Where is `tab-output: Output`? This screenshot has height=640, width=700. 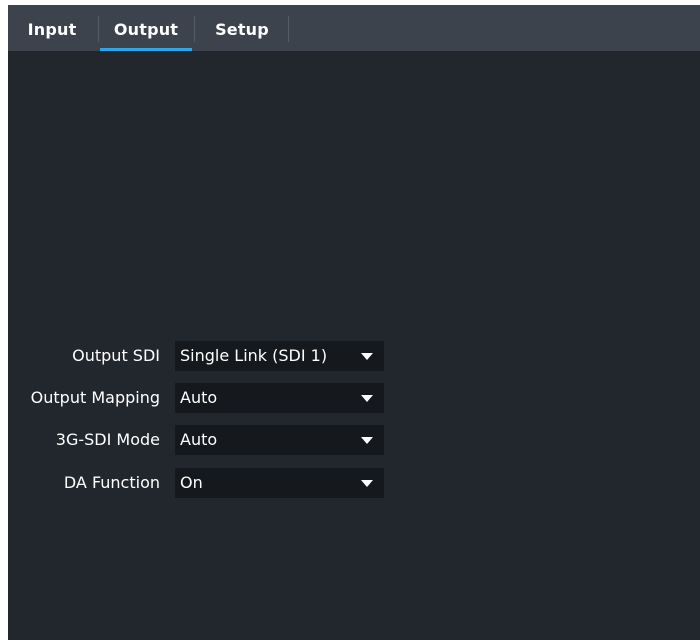 tab-output: Output is located at coordinates (146, 28).